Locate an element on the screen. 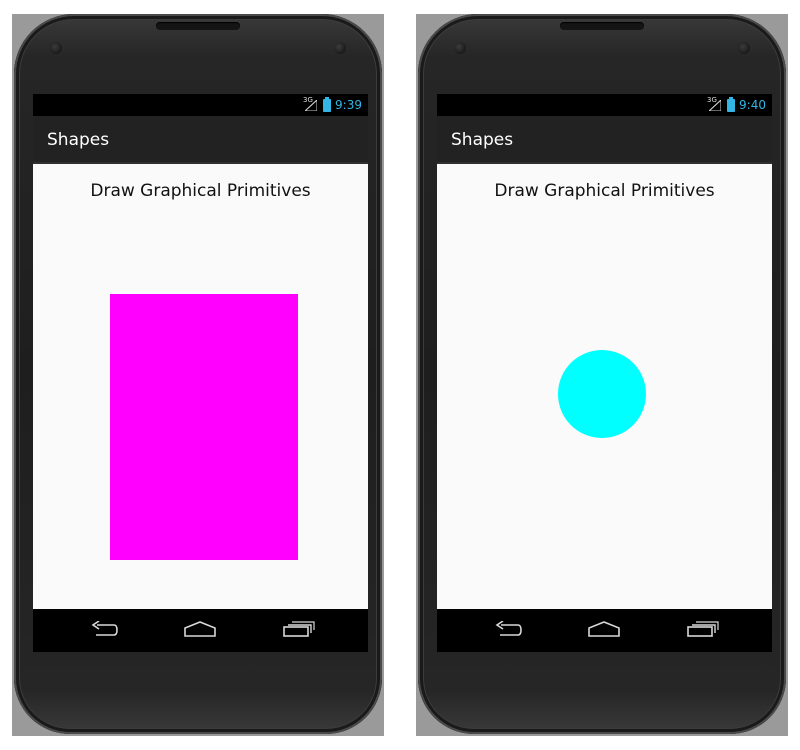  status-icons: 3G 9:39 is located at coordinates (332, 104).